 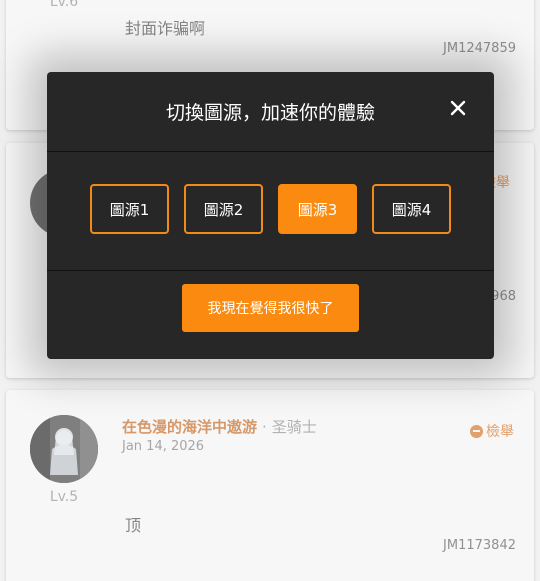 I want to click on source-3-button: 圖源3, so click(x=317, y=209).